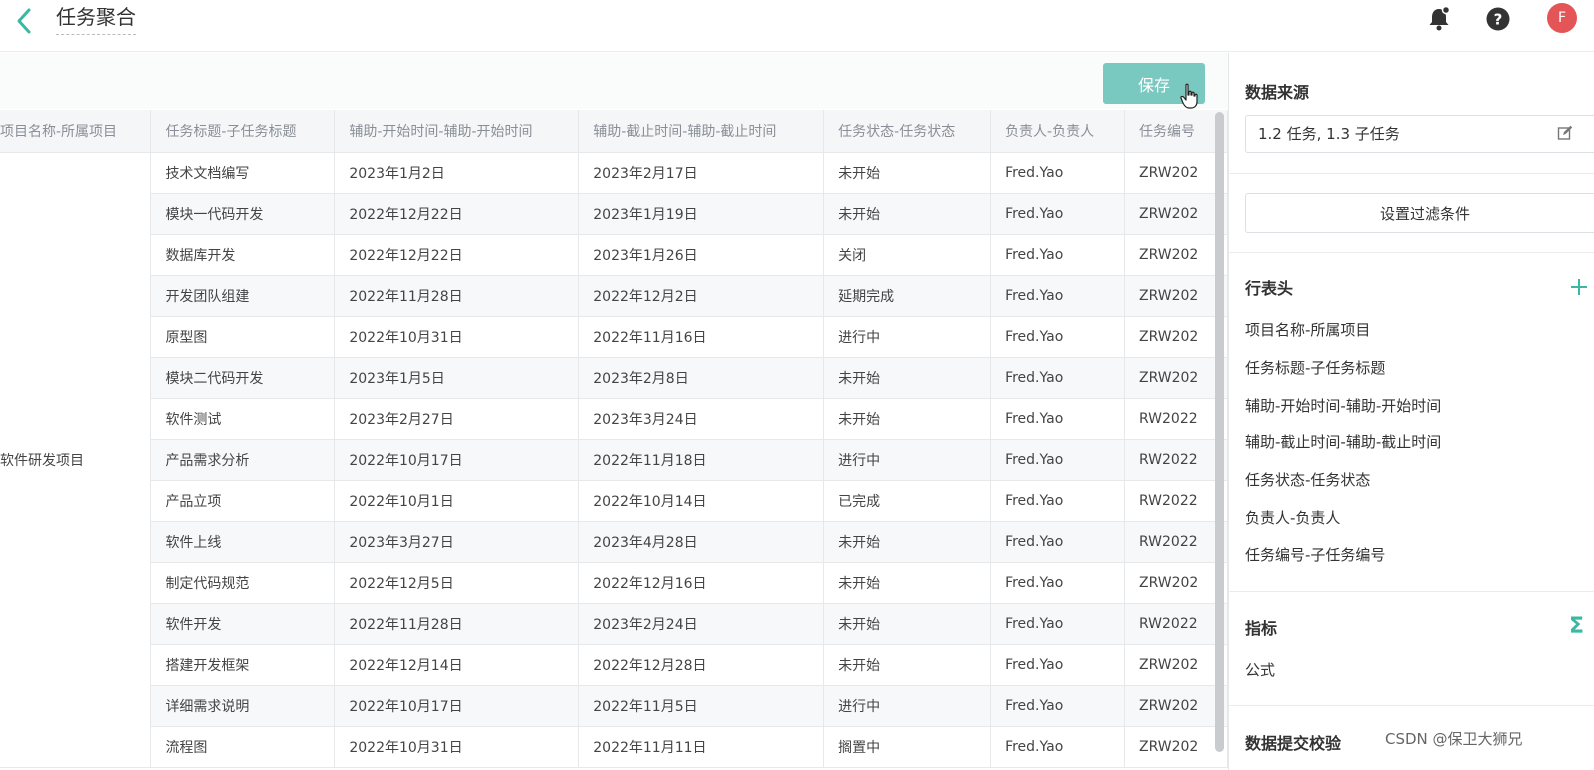 Image resolution: width=1594 pixels, height=770 pixels. Describe the element at coordinates (701, 501) in the screenshot. I see `table-cell: 2022年10月14日` at that location.